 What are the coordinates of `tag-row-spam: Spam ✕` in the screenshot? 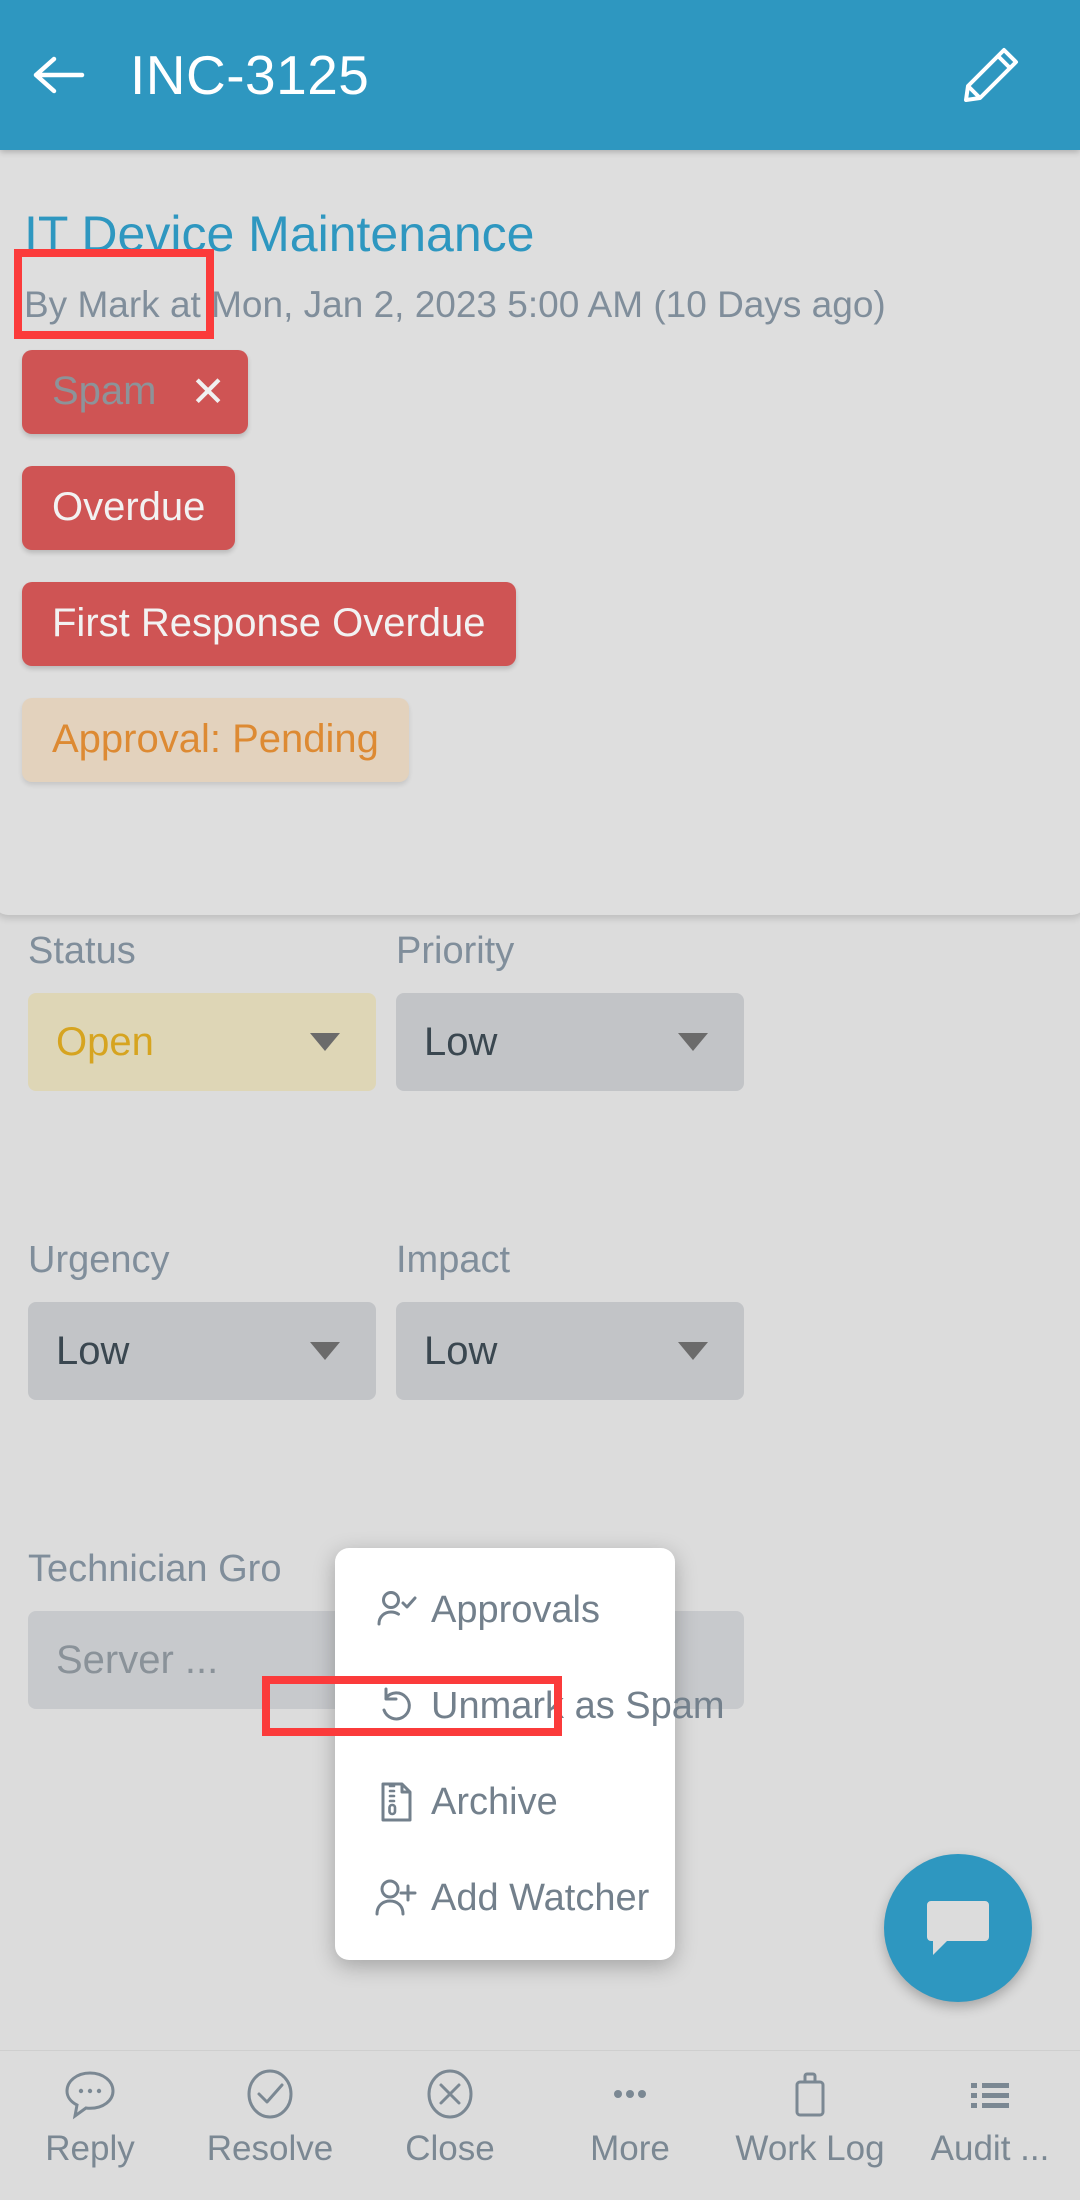 It's located at (551, 391).